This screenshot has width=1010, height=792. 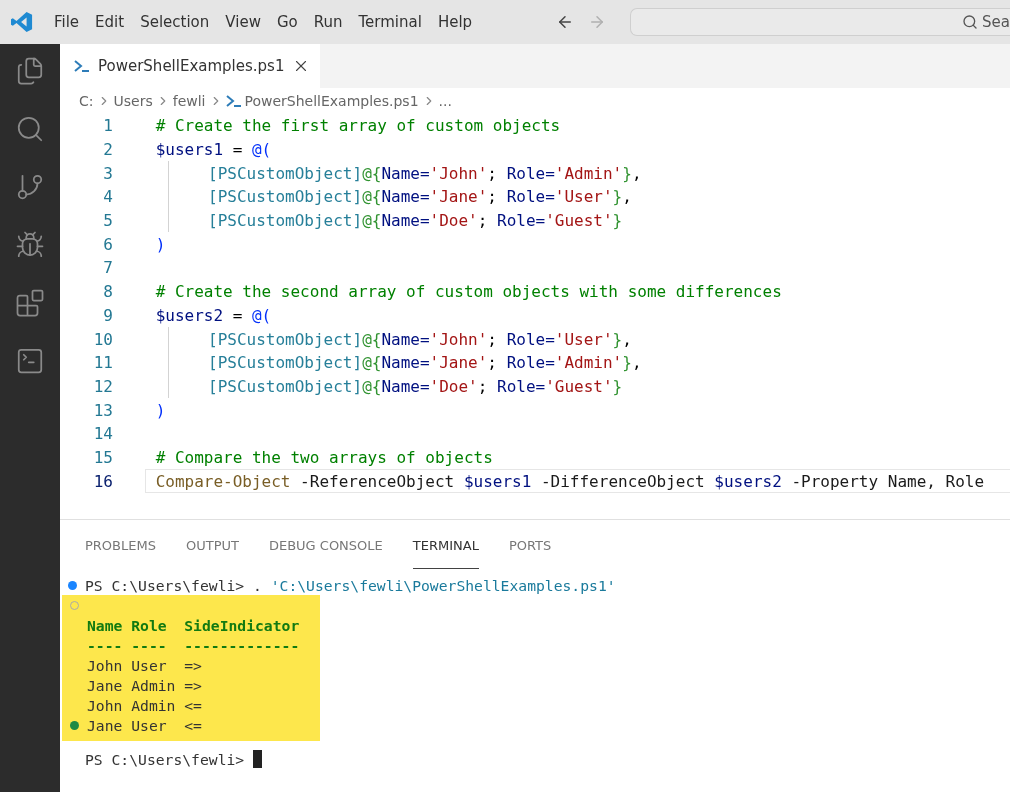 I want to click on line-number: 11, so click(x=102, y=363).